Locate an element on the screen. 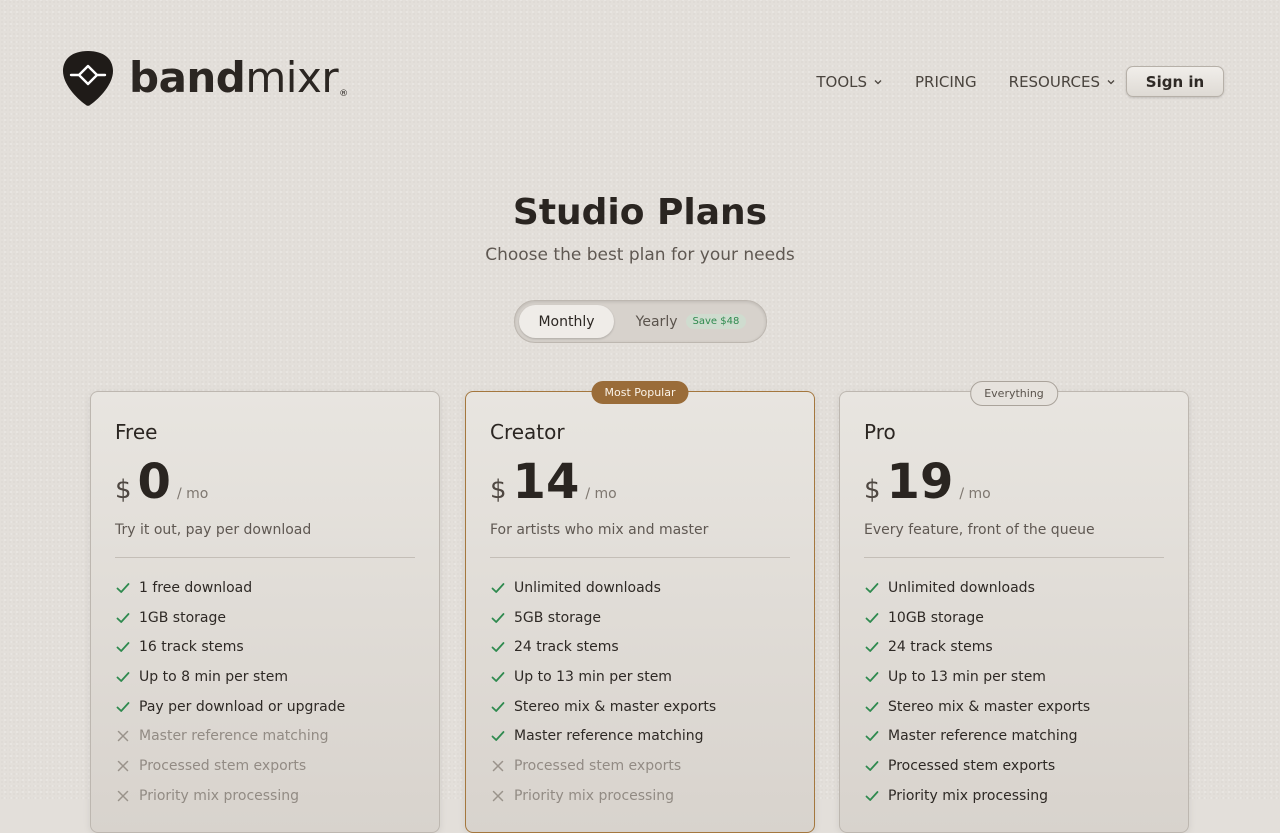 This screenshot has height=833, width=1280. nav-tools: TOOLS is located at coordinates (849, 81).